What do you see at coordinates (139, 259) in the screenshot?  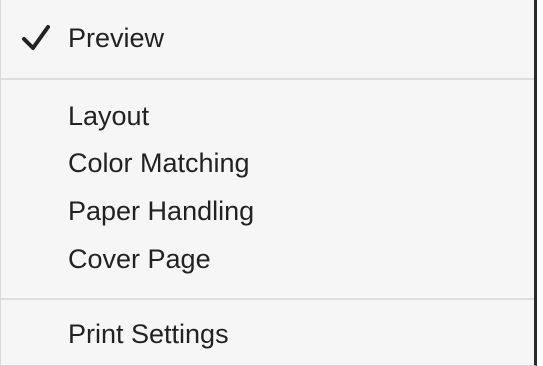 I see `menu-item-cover-page: Cover Page` at bounding box center [139, 259].